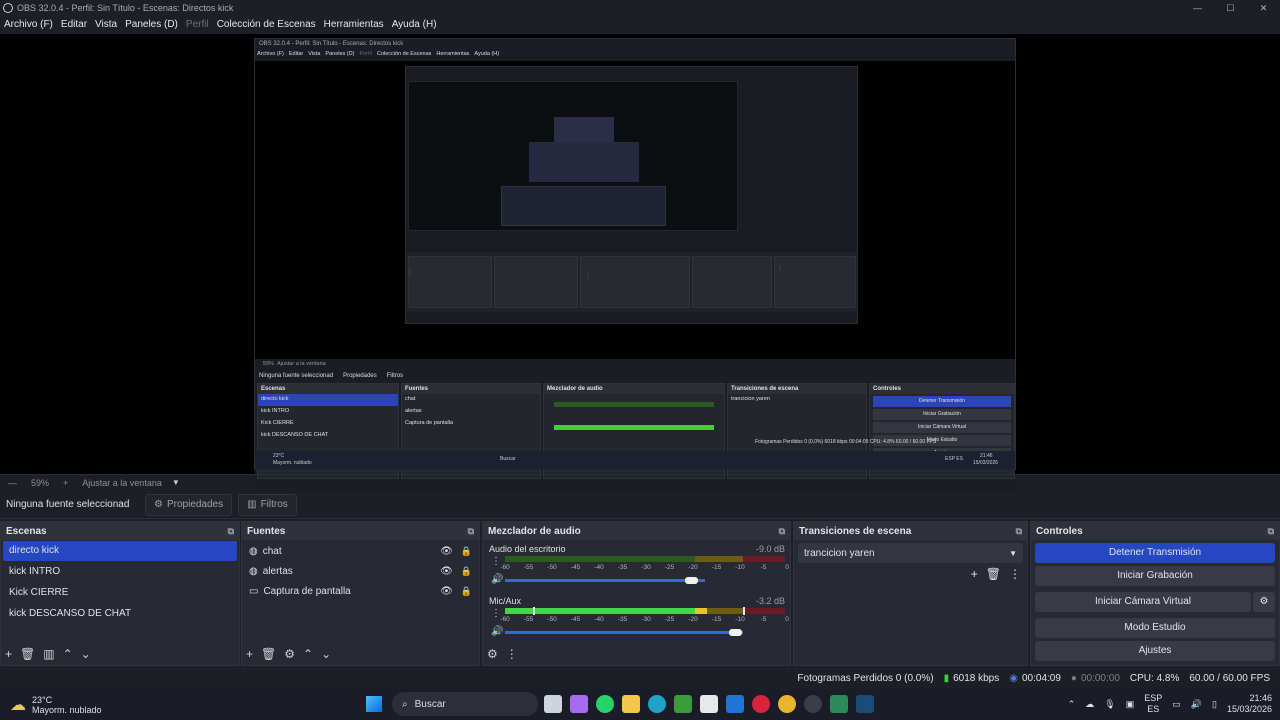 The height and width of the screenshot is (720, 1280). Describe the element at coordinates (813, 704) in the screenshot. I see `obs-taskbar-icon` at that location.